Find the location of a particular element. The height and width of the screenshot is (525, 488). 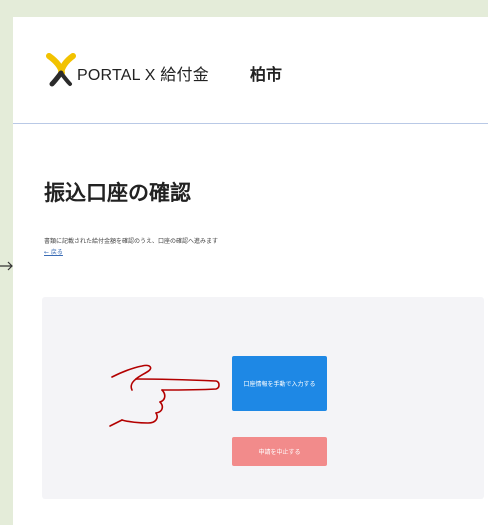

cancel-application-button: 申請を中止する is located at coordinates (279, 451).